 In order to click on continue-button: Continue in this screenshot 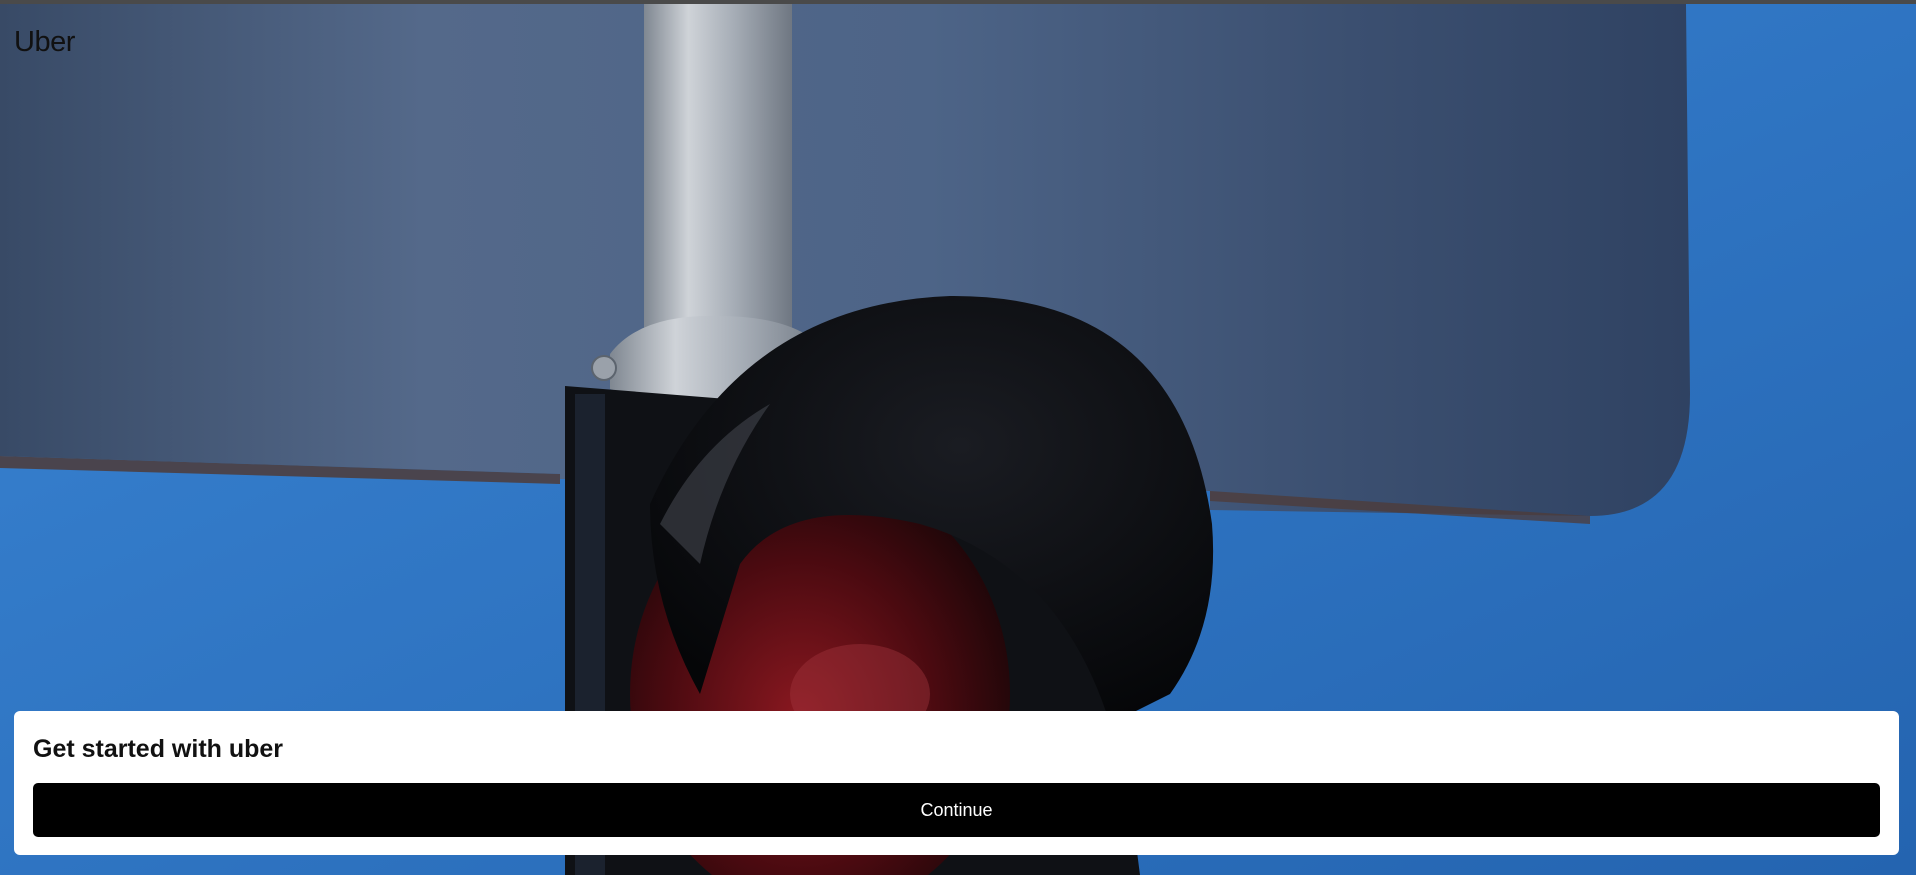, I will do `click(956, 810)`.